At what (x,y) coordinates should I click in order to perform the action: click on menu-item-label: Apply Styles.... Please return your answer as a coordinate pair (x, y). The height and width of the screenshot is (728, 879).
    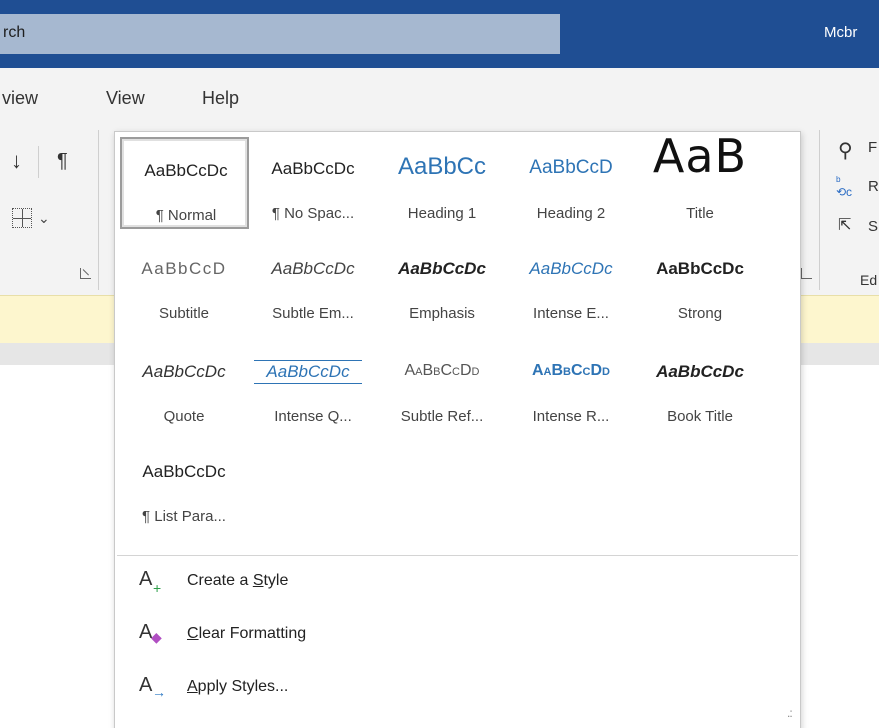
    Looking at the image, I should click on (238, 686).